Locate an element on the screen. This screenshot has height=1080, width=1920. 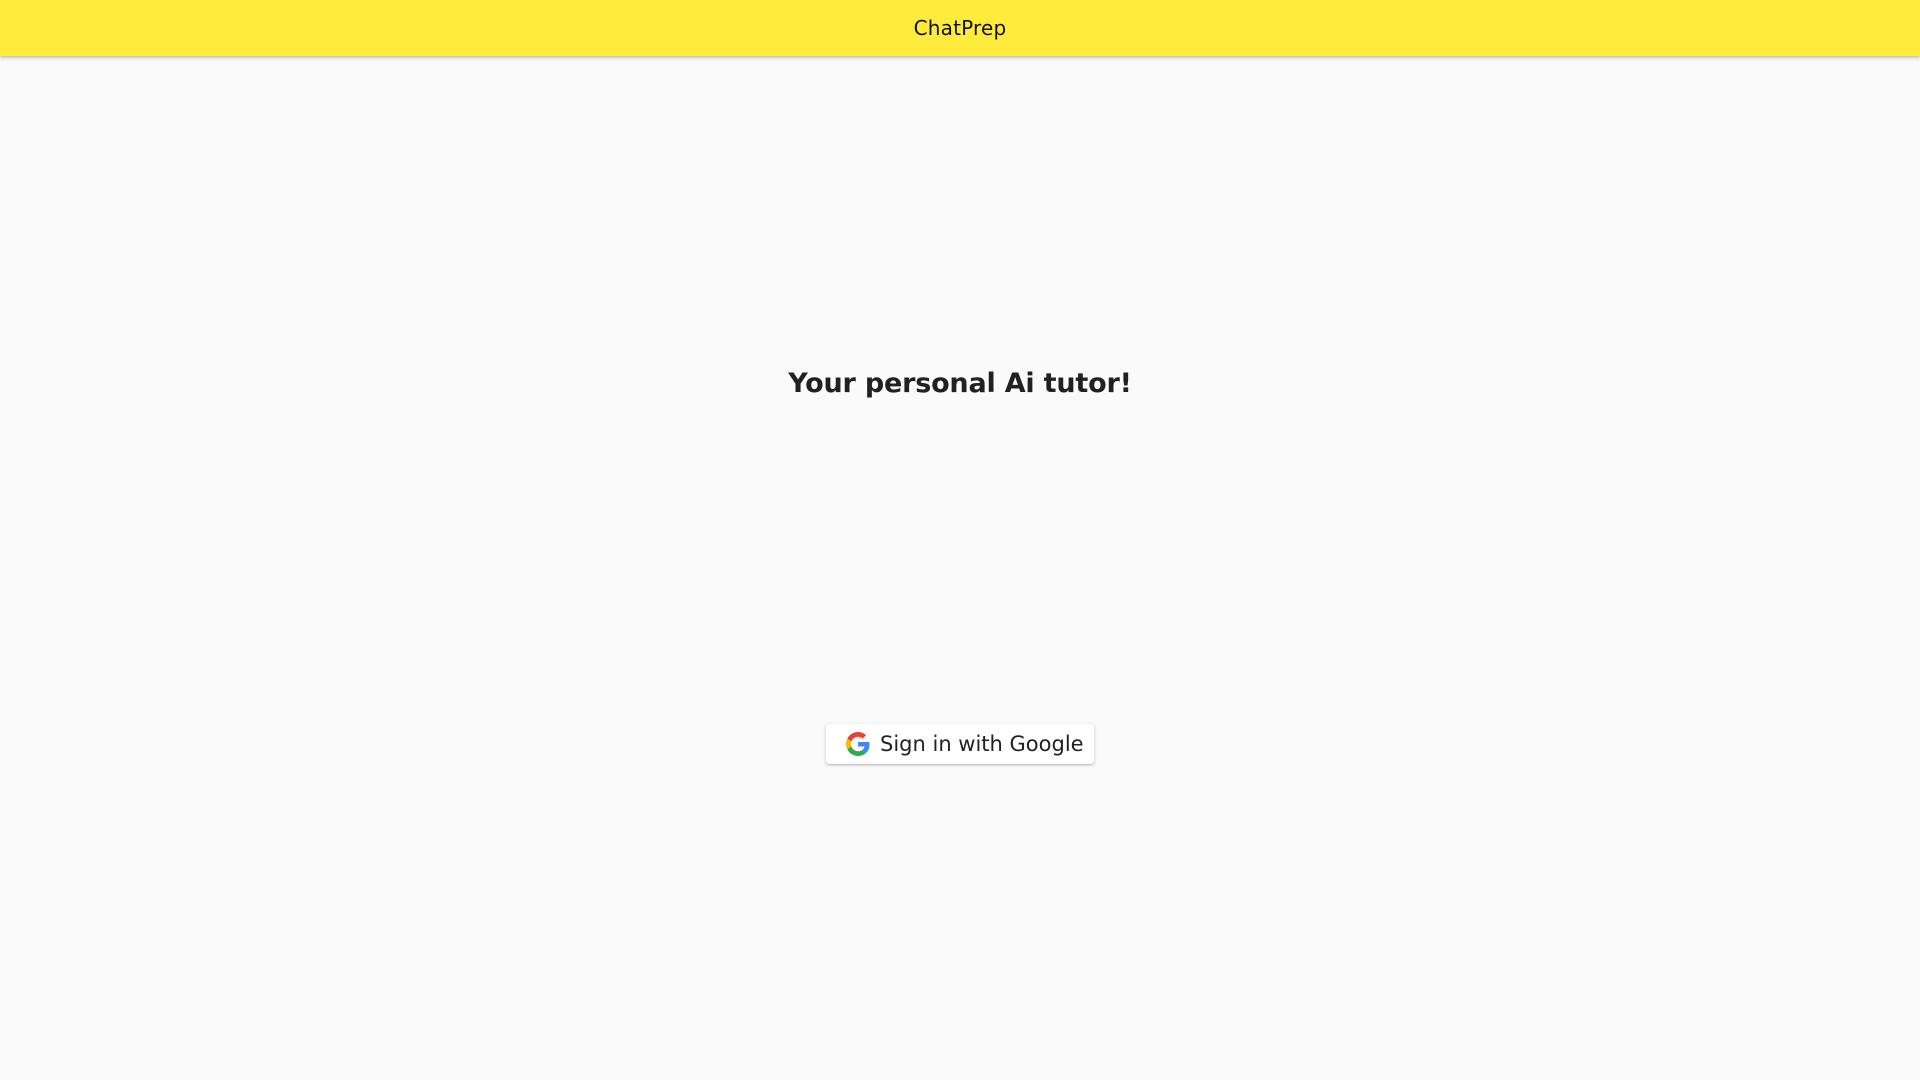
app-title: ChatPrep is located at coordinates (960, 28).